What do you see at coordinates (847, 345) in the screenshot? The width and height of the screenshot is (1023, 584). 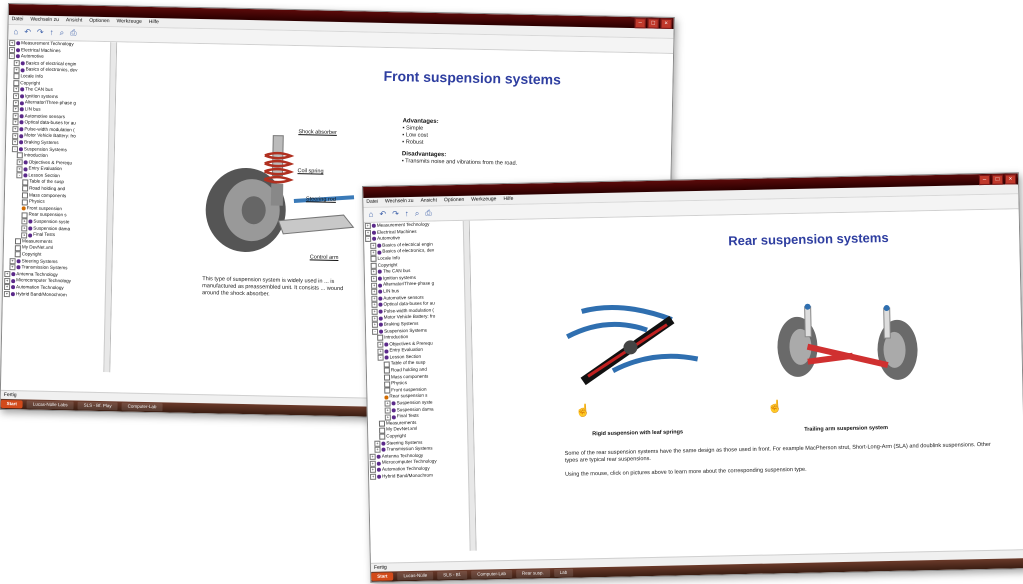 I see `trailing-arm-suspension-image` at bounding box center [847, 345].